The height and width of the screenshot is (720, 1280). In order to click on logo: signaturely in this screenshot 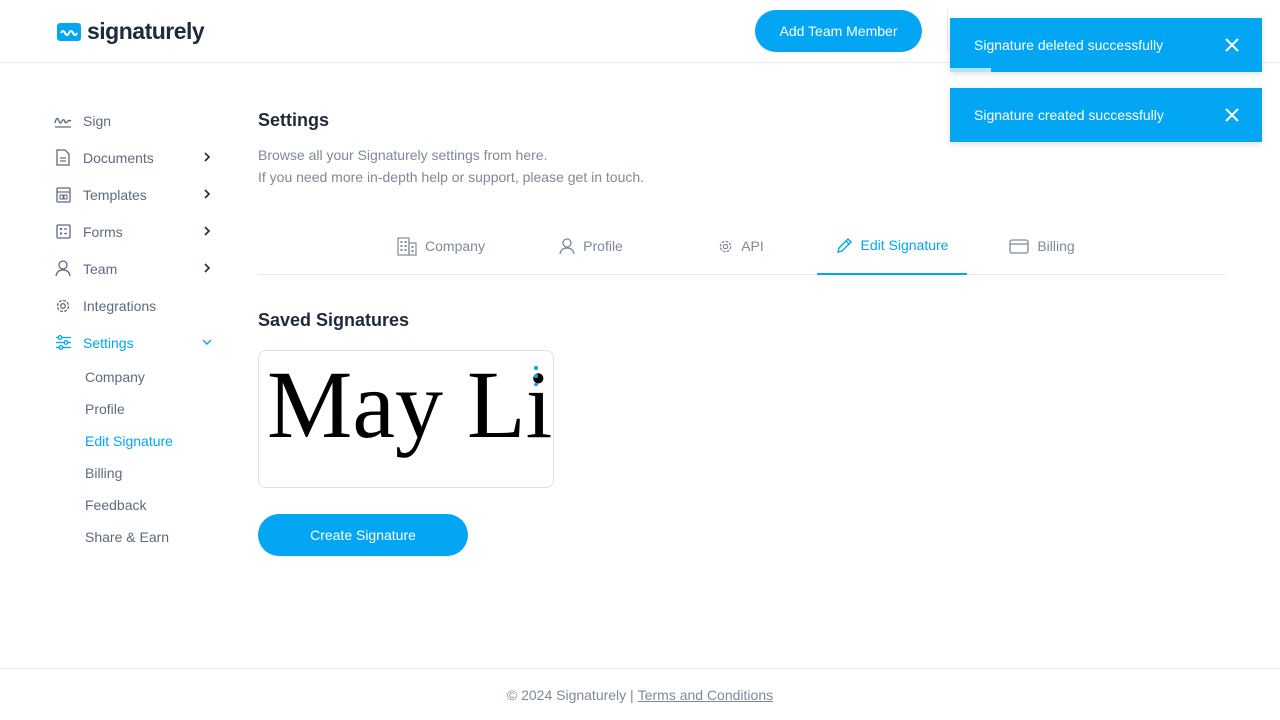, I will do `click(131, 31)`.